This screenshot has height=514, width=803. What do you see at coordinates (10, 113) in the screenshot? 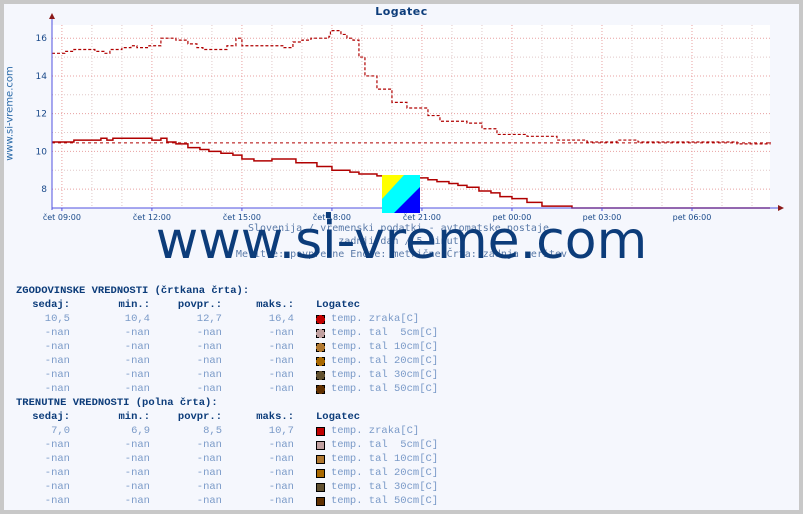
I see `side-site-label: www.si-vreme.com` at bounding box center [10, 113].